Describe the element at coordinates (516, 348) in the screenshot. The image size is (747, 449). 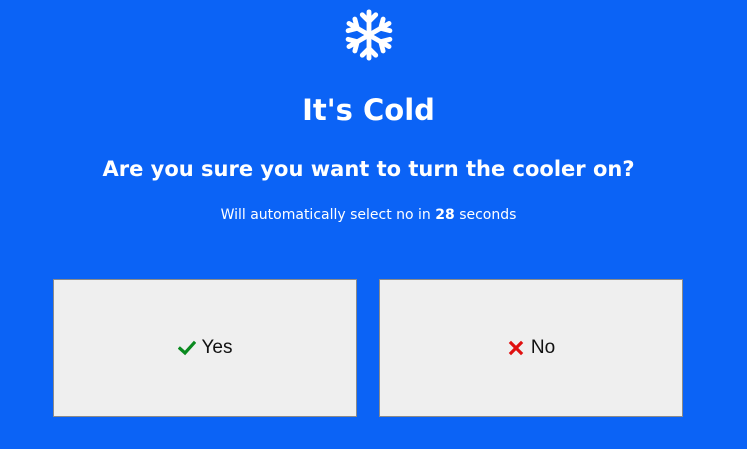
I see `x-icon` at that location.